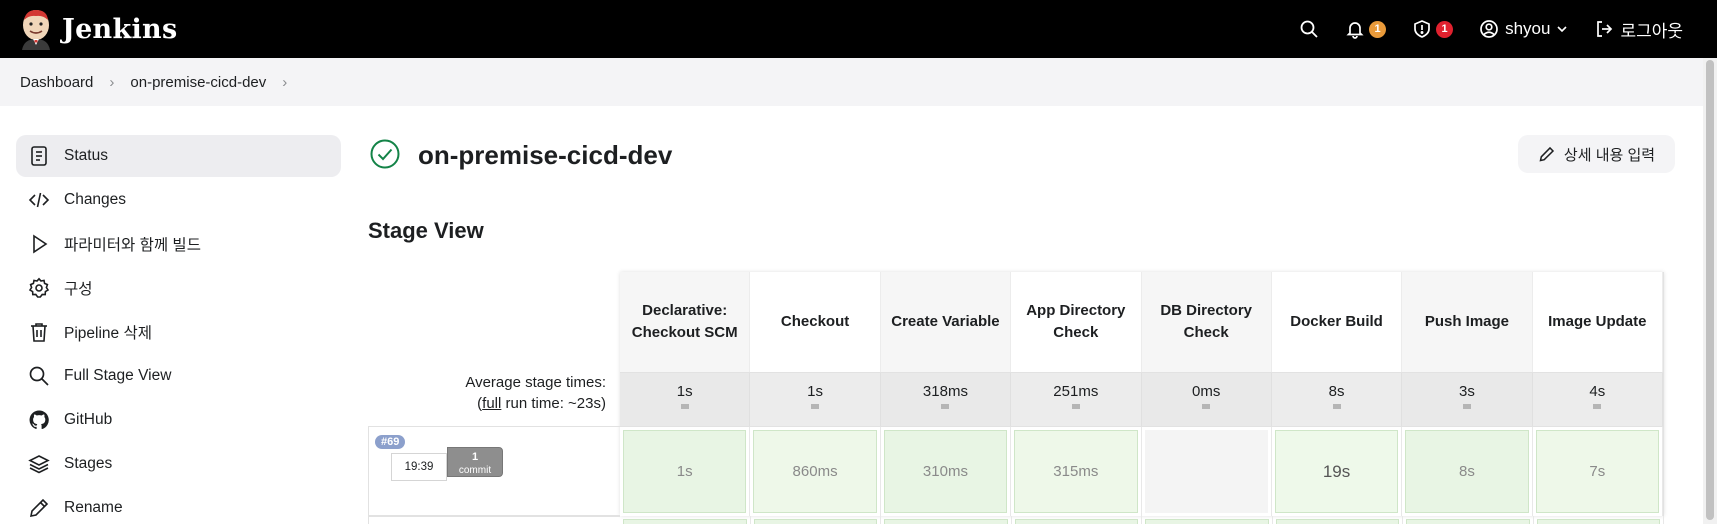 The image size is (1717, 524). I want to click on stage-result-cell, so click(1207, 471).